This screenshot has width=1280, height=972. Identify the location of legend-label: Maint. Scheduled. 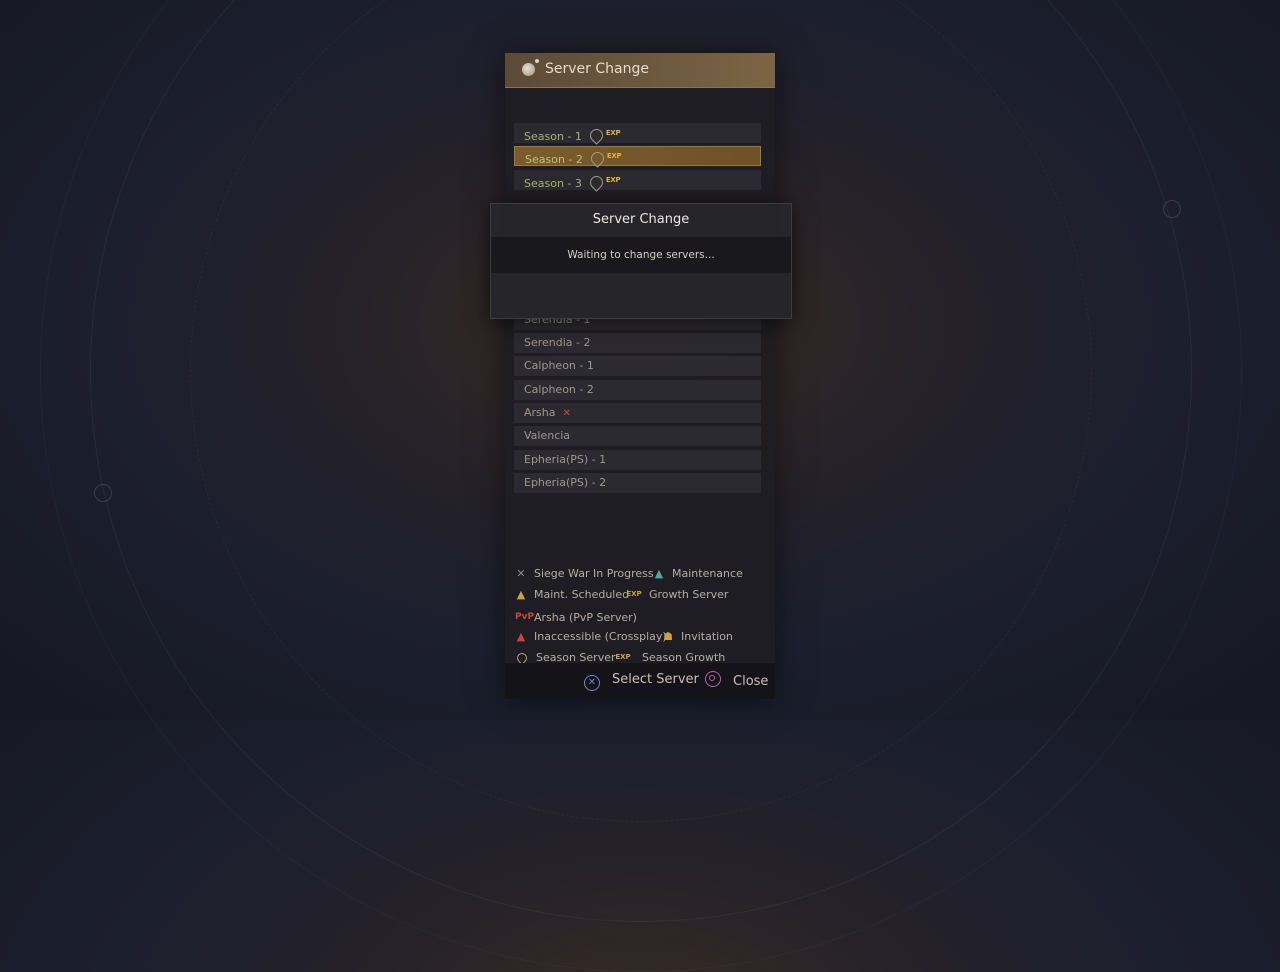
(582, 594).